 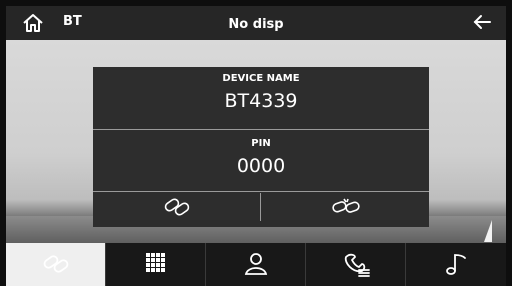 I want to click on connect-button, so click(x=176, y=208).